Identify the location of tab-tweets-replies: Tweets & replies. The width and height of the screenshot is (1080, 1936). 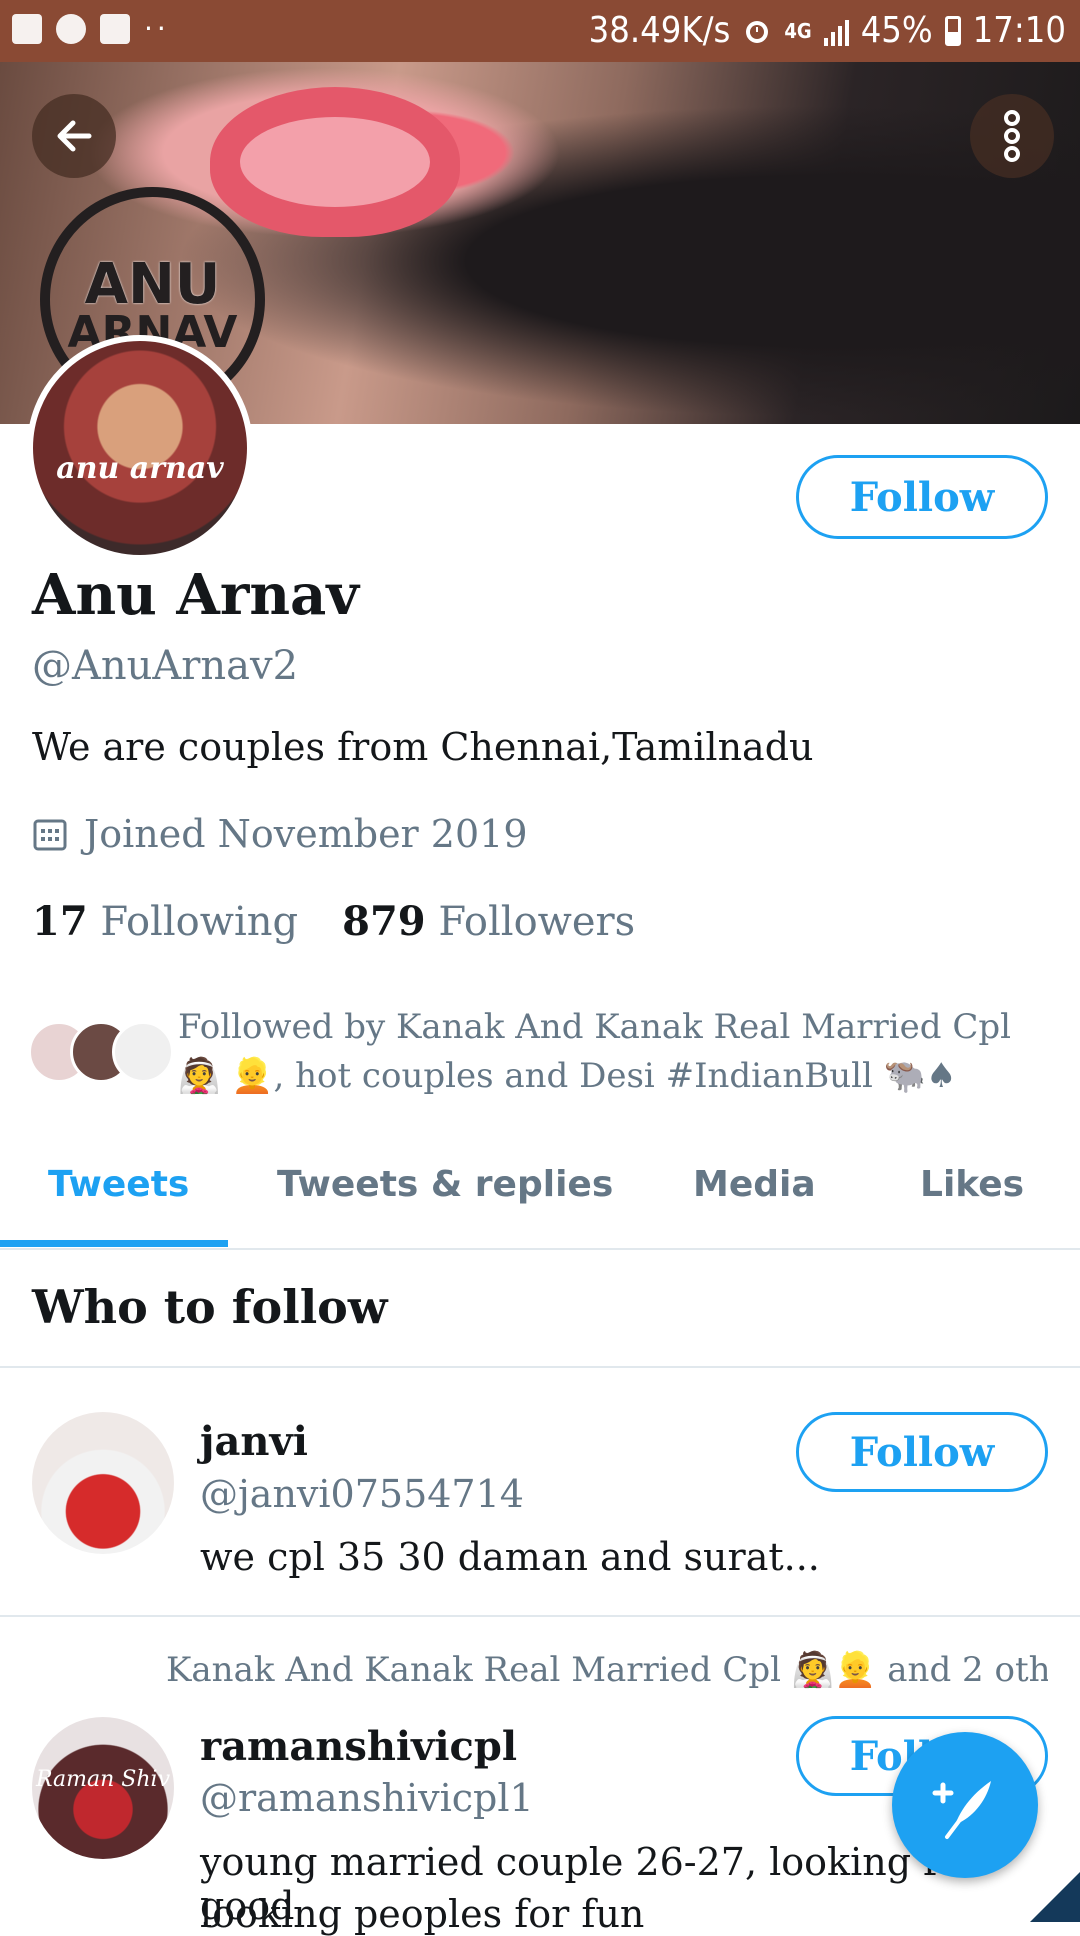
(445, 1184).